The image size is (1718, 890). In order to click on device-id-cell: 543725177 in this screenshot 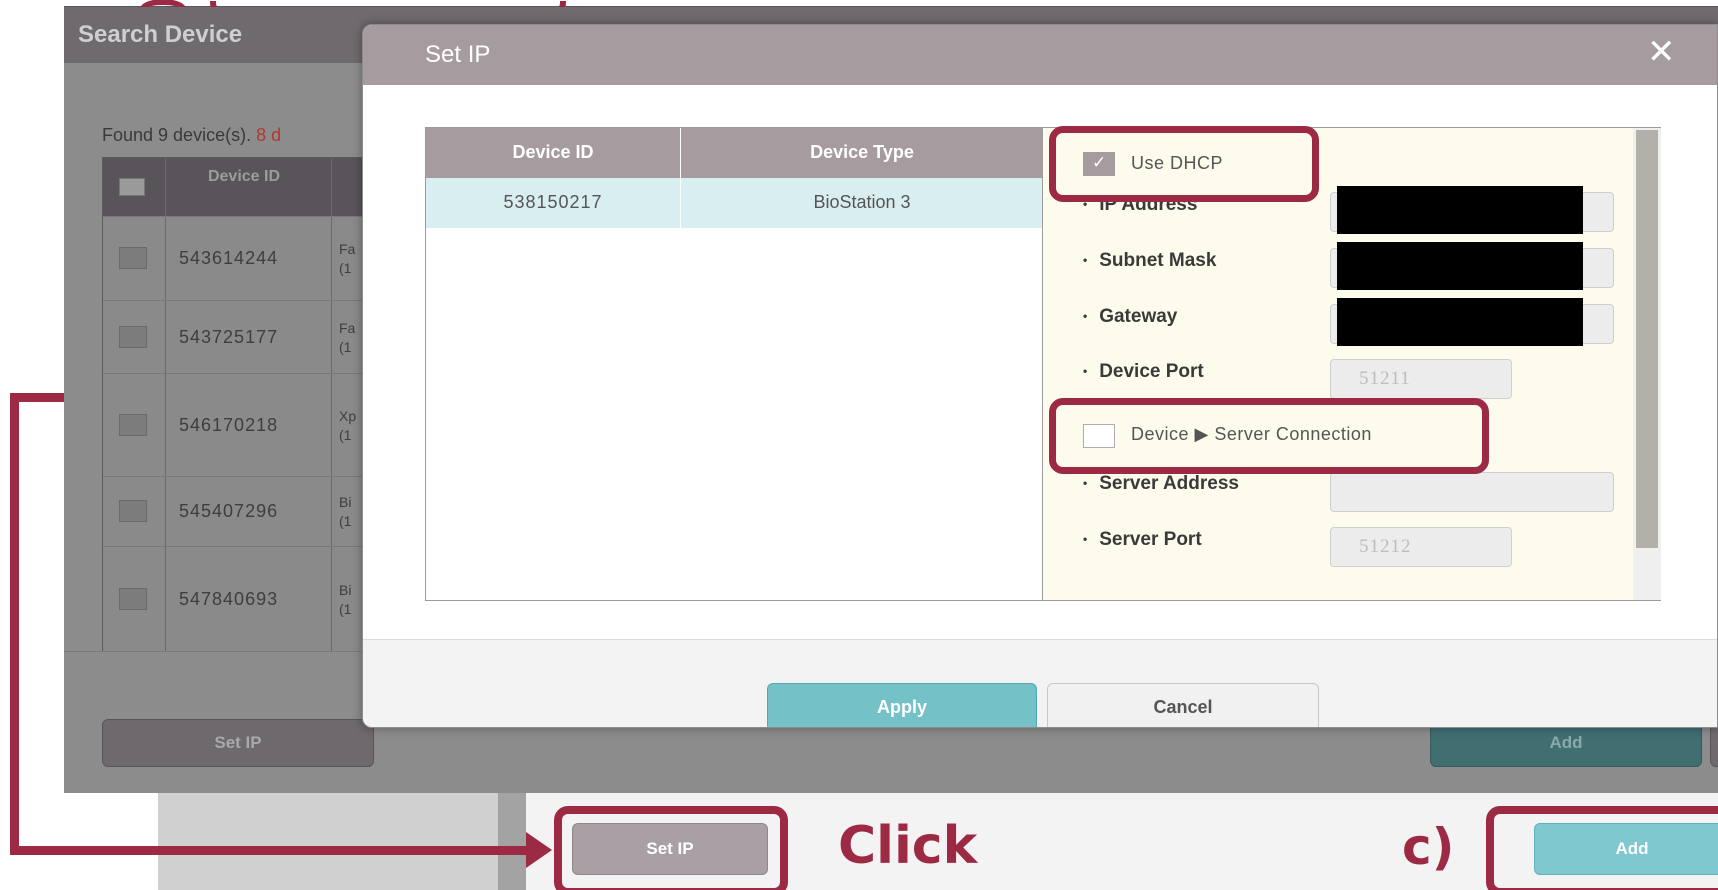, I will do `click(229, 336)`.